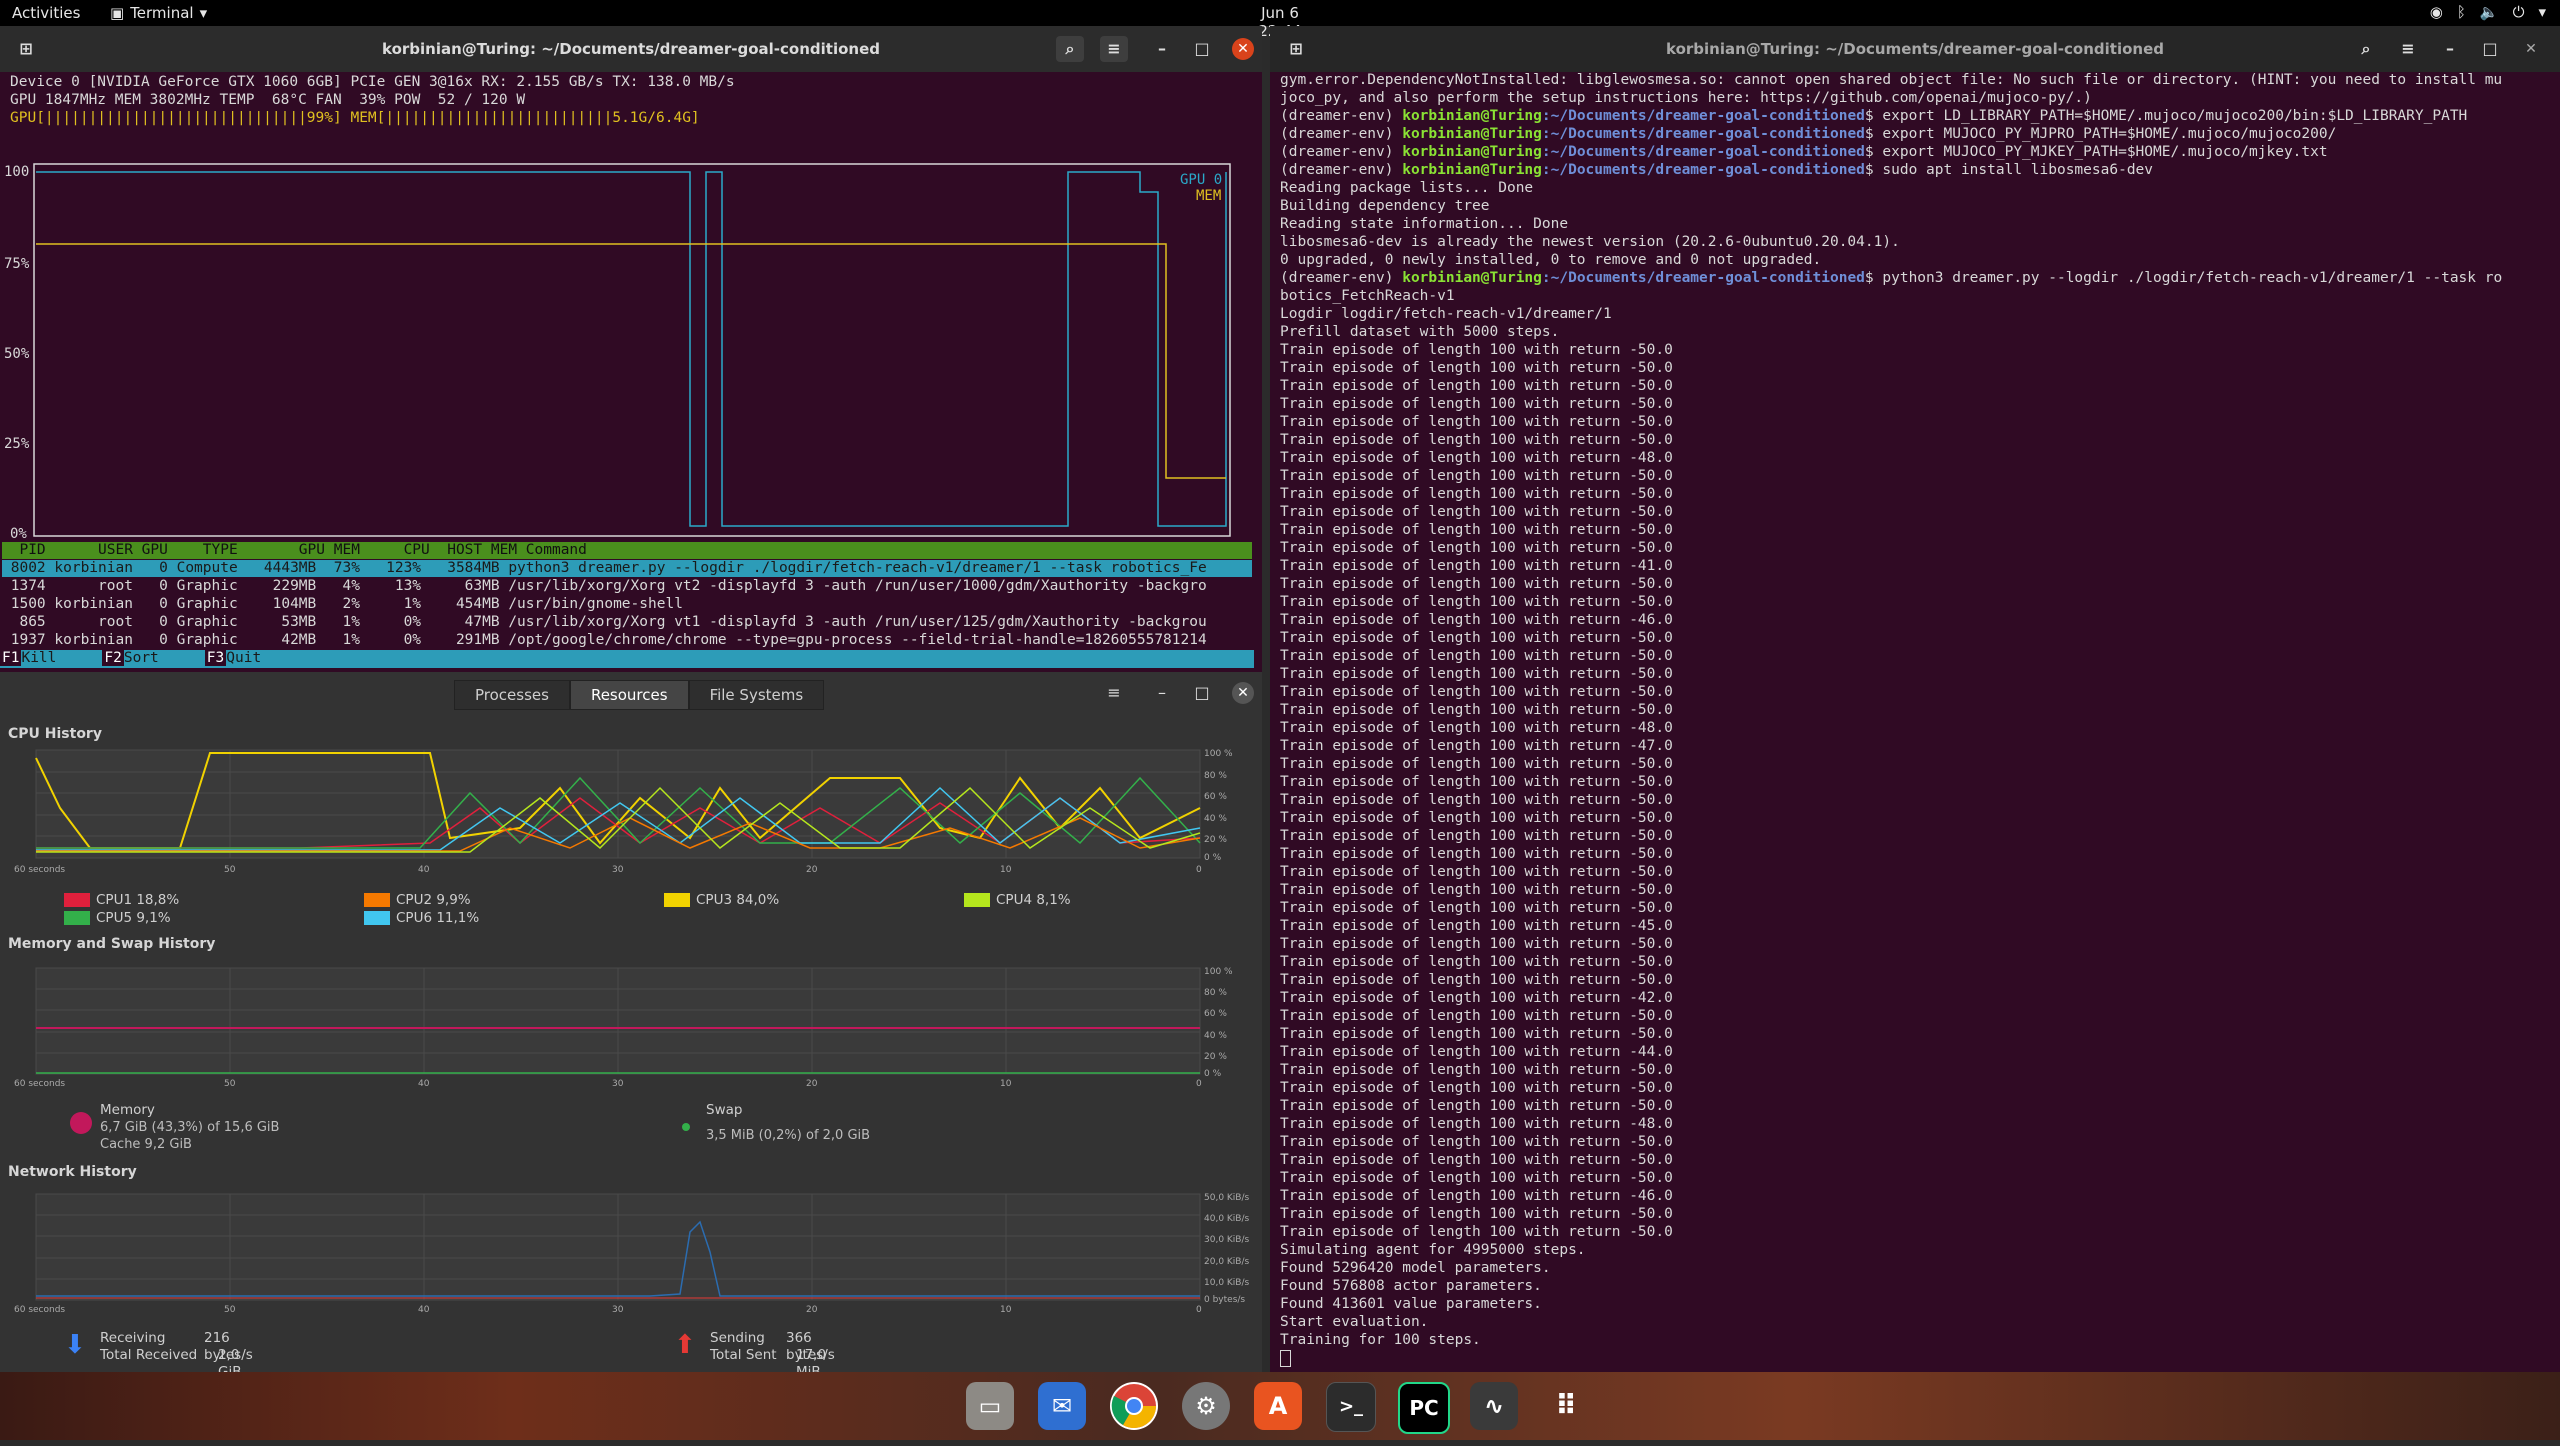 The width and height of the screenshot is (2560, 1446). What do you see at coordinates (77, 918) in the screenshot?
I see `cpu5-swatch` at bounding box center [77, 918].